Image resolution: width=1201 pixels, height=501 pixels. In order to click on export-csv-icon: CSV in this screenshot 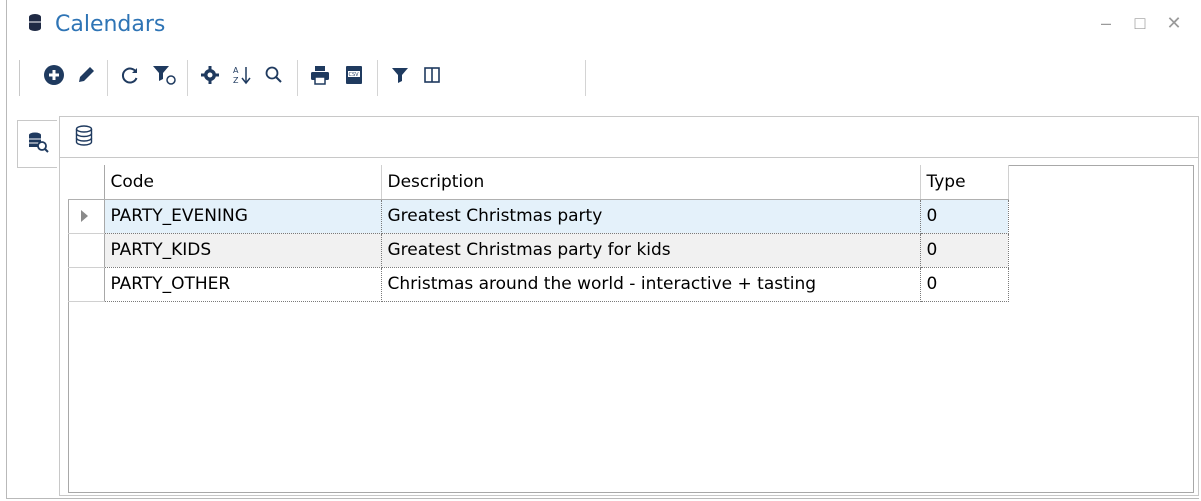, I will do `click(354, 77)`.